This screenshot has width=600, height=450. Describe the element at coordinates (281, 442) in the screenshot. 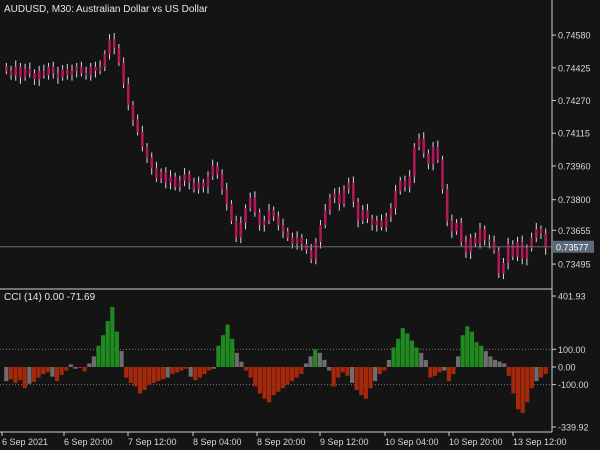

I see `time-tick-label: 8 Sep 20:00` at that location.